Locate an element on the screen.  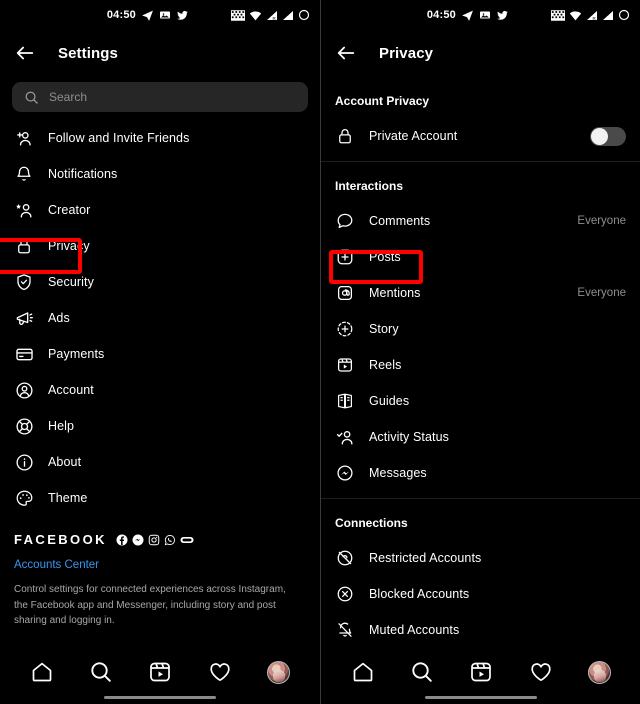
megaphone-icon is located at coordinates (24, 318).